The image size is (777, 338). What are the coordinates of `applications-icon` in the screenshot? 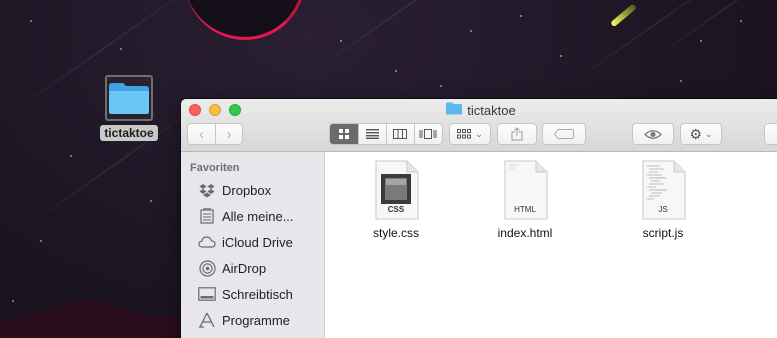 It's located at (207, 320).